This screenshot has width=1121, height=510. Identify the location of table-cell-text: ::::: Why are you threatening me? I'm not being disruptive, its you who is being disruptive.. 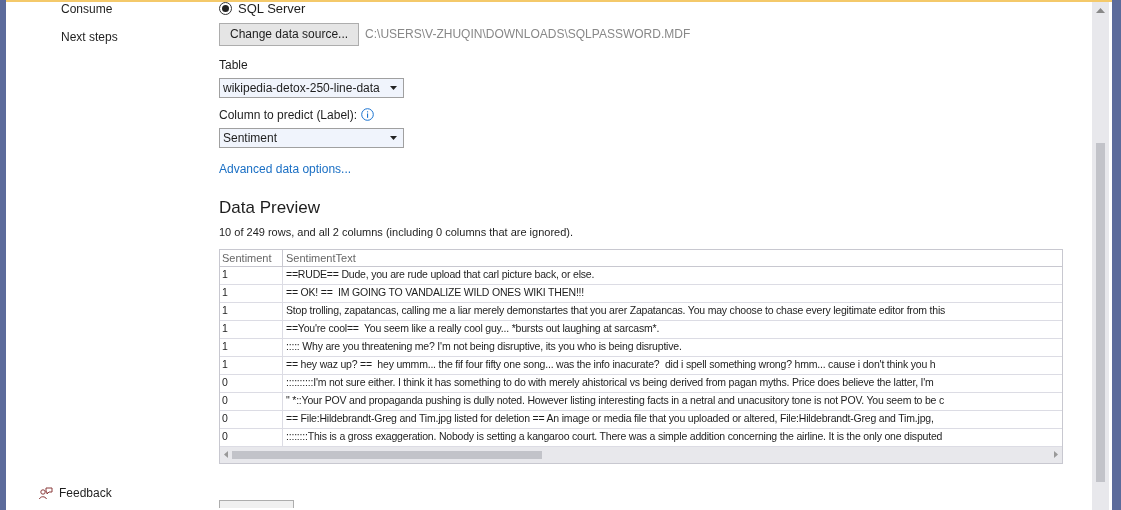
(484, 347).